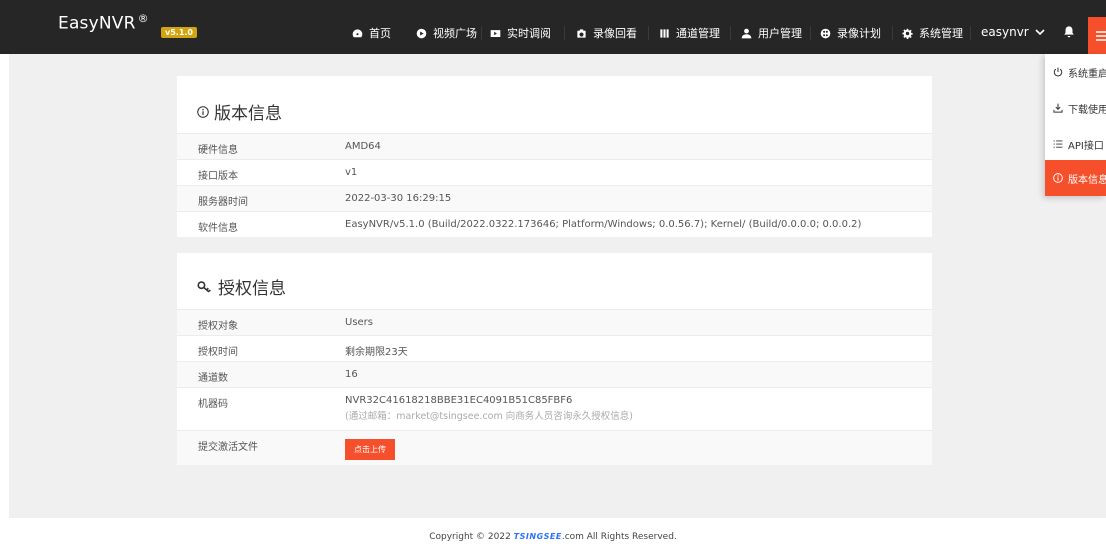 The image size is (1106, 548). I want to click on menu-item-download: 下载使用, so click(1075, 108).